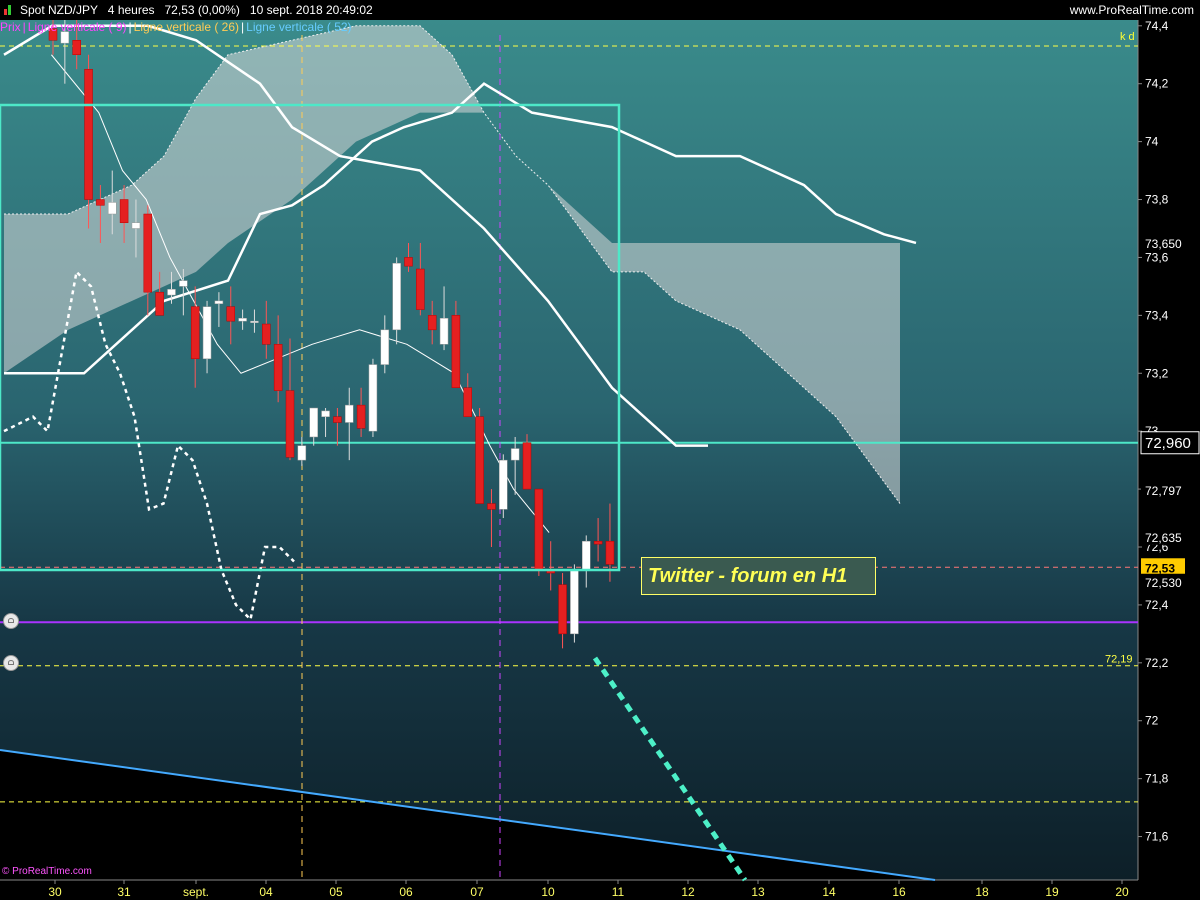  I want to click on x-tick-label: 13, so click(758, 892).